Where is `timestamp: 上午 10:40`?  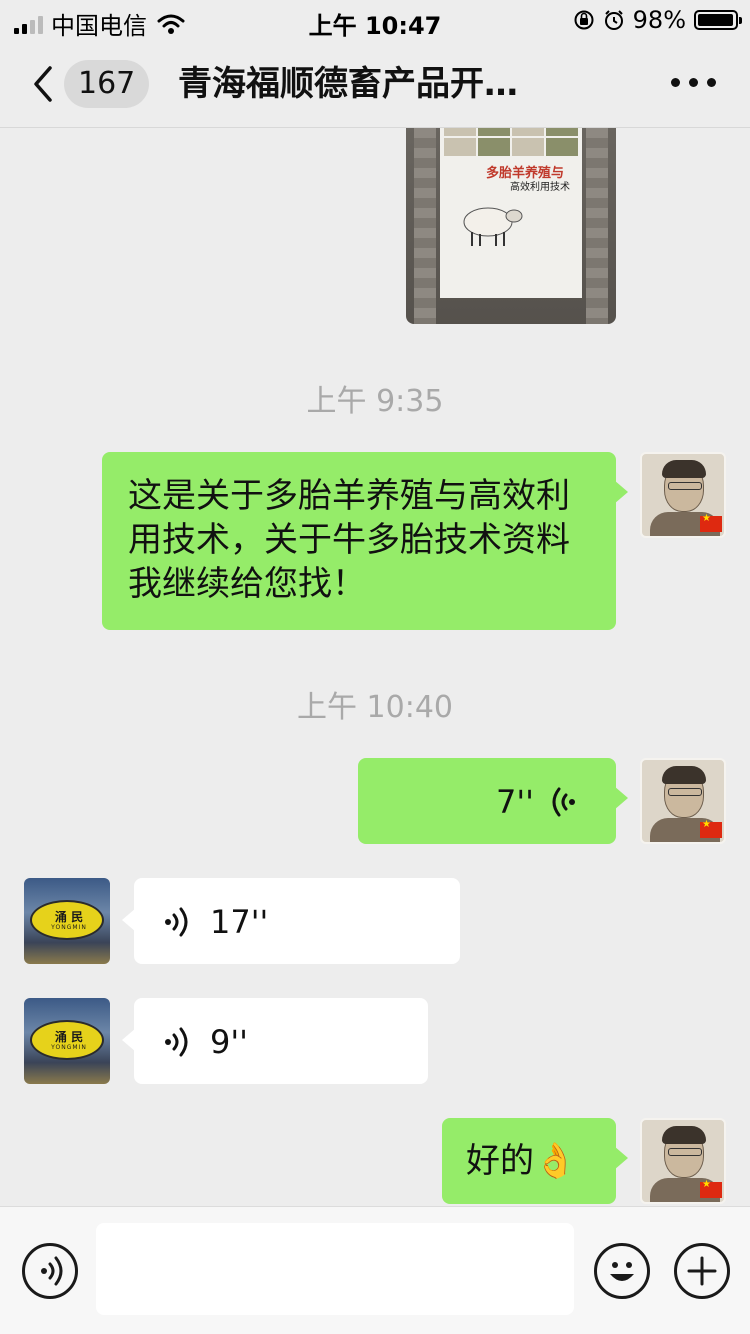 timestamp: 上午 10:40 is located at coordinates (375, 707).